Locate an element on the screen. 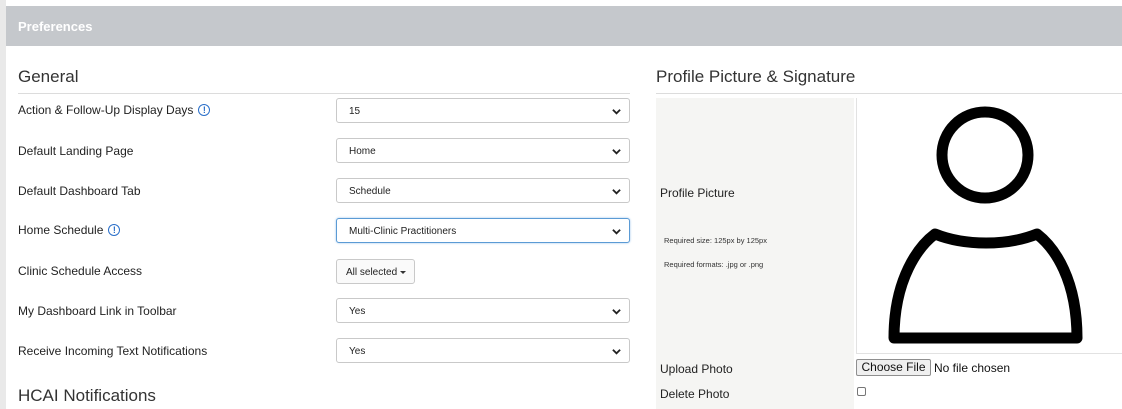 The height and width of the screenshot is (409, 1122). clinic-access-multiselect: All selected is located at coordinates (375, 271).